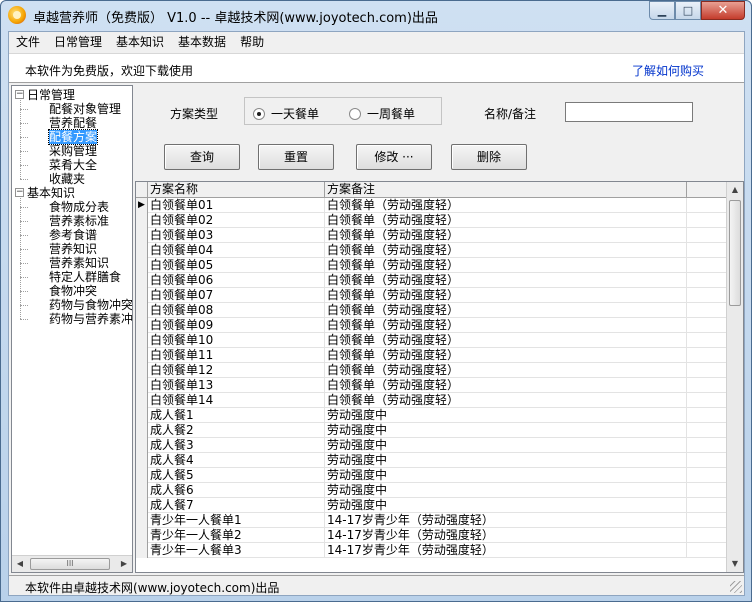  I want to click on table-row: 白领餐单10 白领餐单（劳动强度轻）, so click(431, 340).